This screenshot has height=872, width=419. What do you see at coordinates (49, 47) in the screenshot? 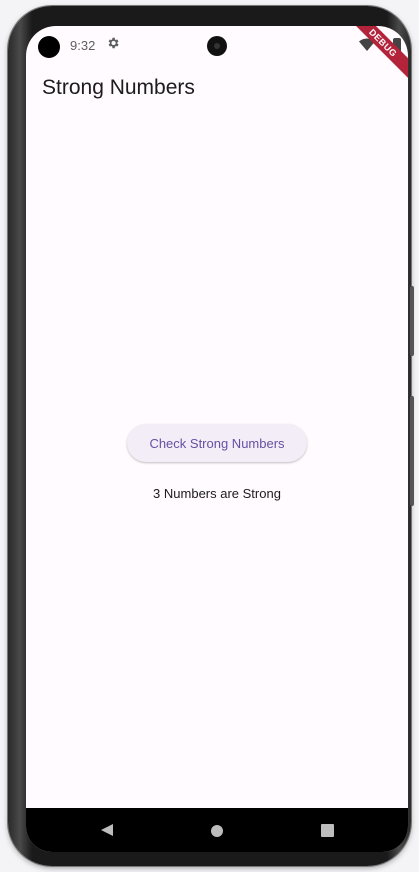
I see `punch-hole` at bounding box center [49, 47].